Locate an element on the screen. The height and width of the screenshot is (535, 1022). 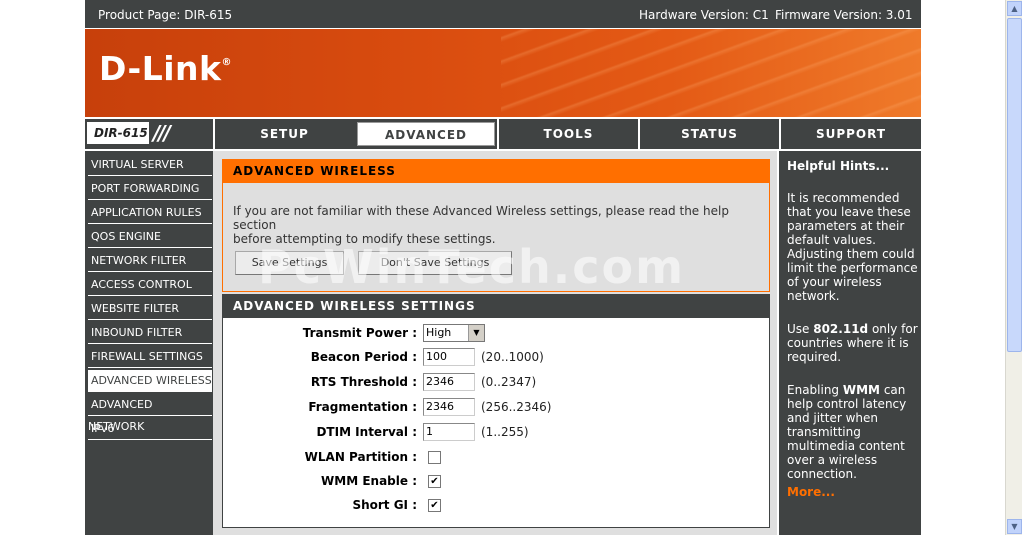
tab-tools: TOOLS is located at coordinates (567, 134).